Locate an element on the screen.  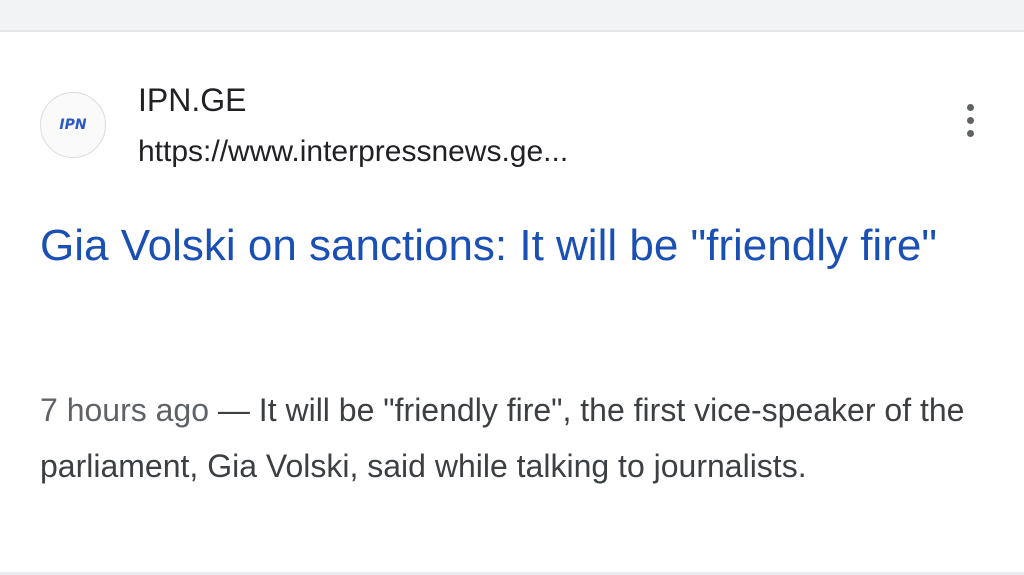
more-options-button is located at coordinates (970, 120).